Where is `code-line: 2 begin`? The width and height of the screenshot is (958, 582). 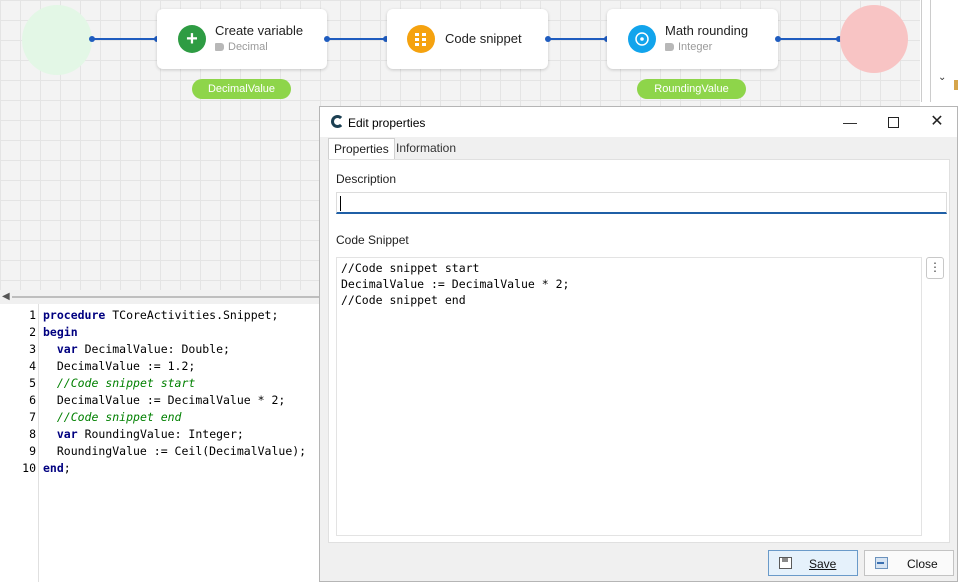 code-line: 2 begin is located at coordinates (160, 332).